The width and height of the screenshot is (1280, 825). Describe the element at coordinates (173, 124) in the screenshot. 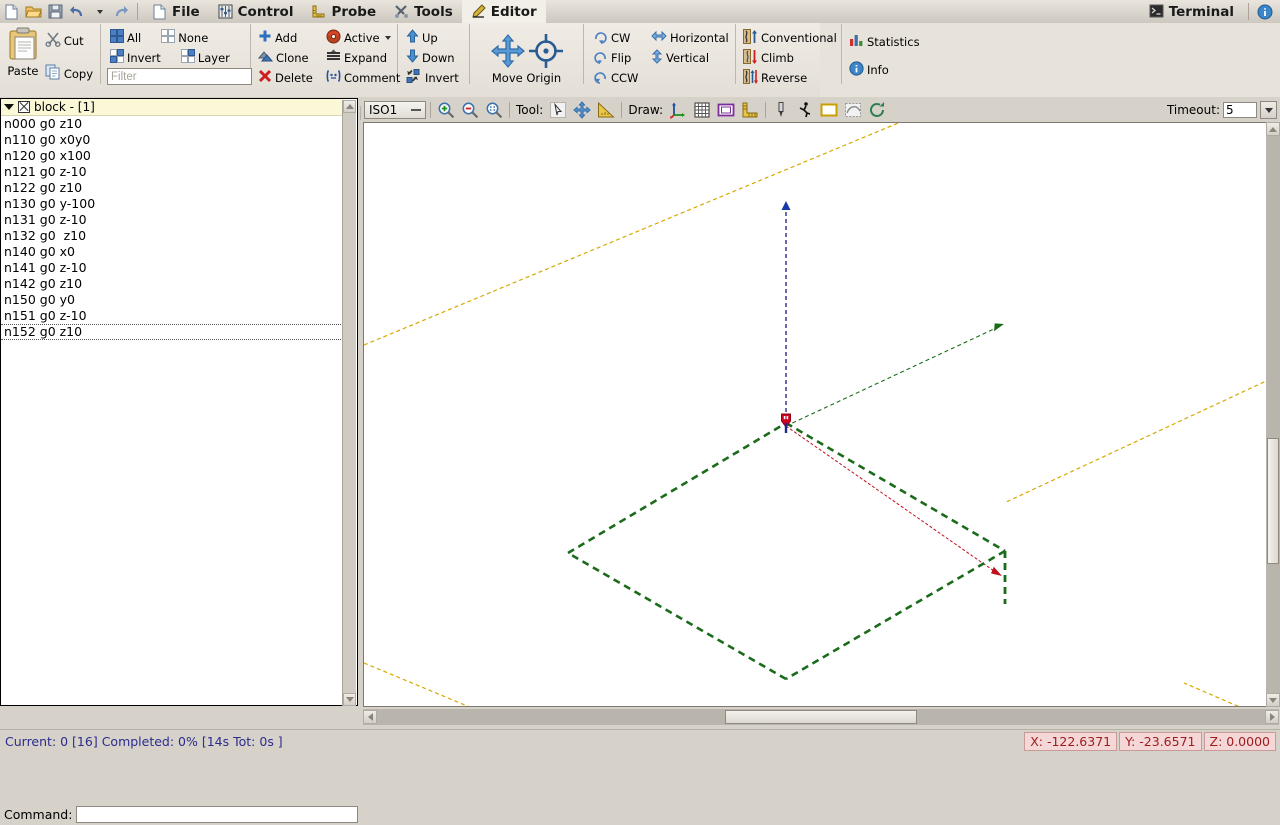

I see `gcode-line: n000 g0 z10` at that location.